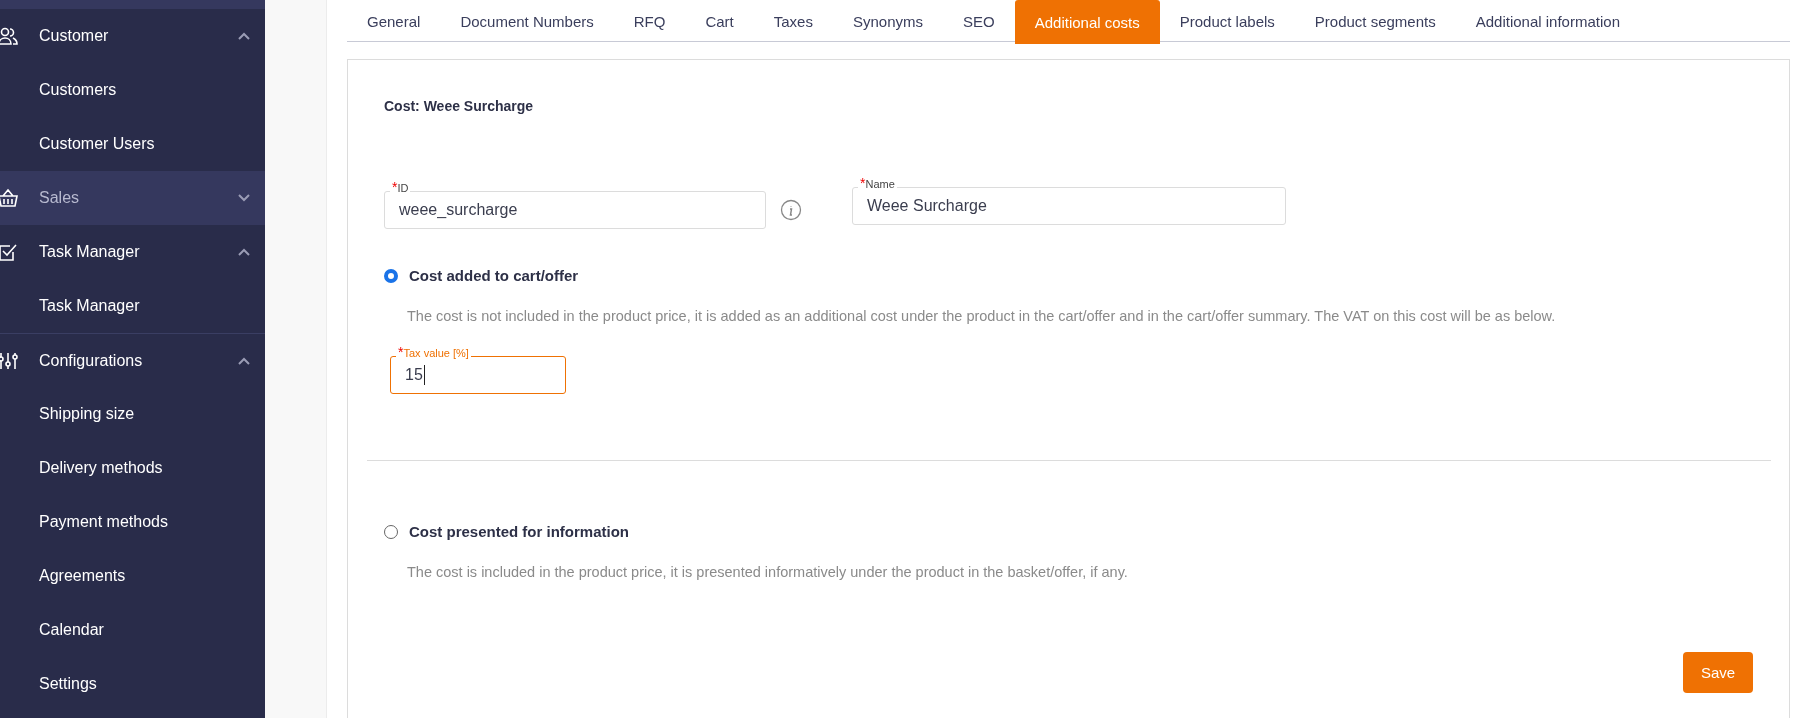 This screenshot has height=718, width=1804. What do you see at coordinates (433, 353) in the screenshot?
I see `field-label: *Tax value [%]` at bounding box center [433, 353].